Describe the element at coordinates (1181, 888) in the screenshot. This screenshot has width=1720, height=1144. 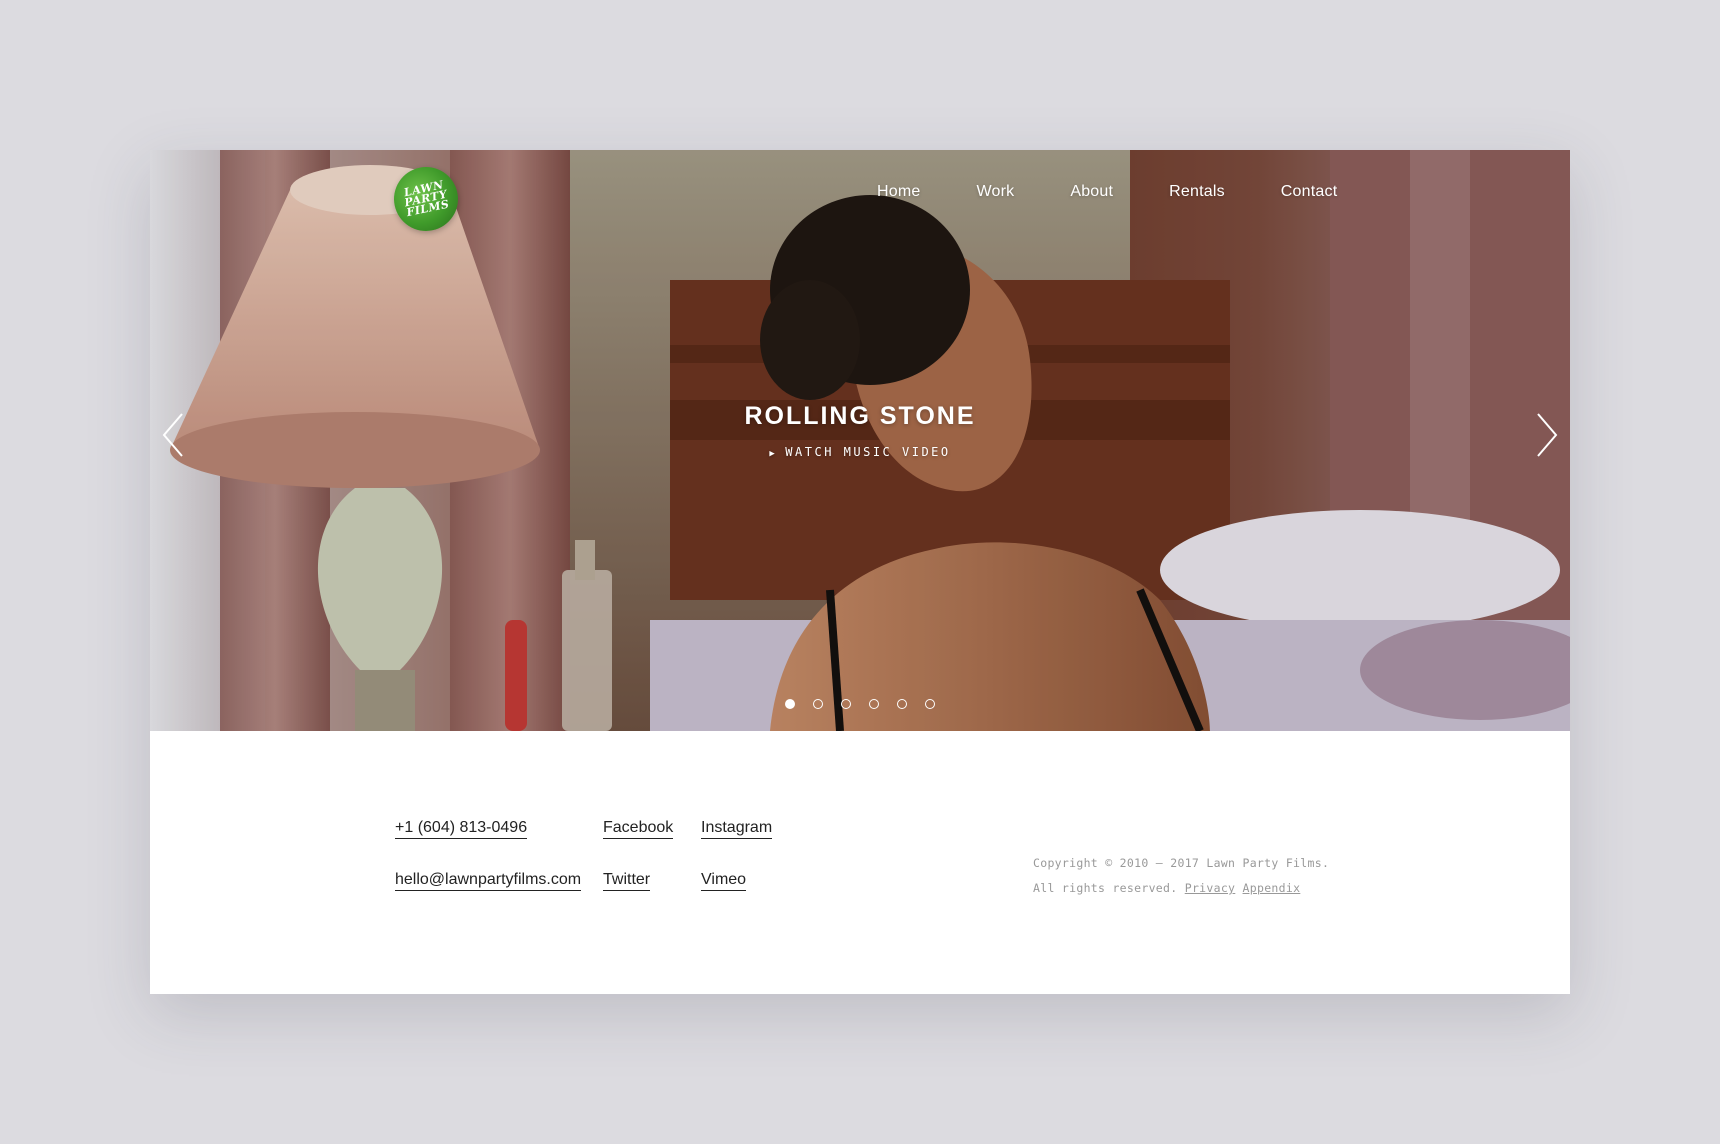
I see `copyright-line-2: All rights reserved. Privacy Appendix` at that location.